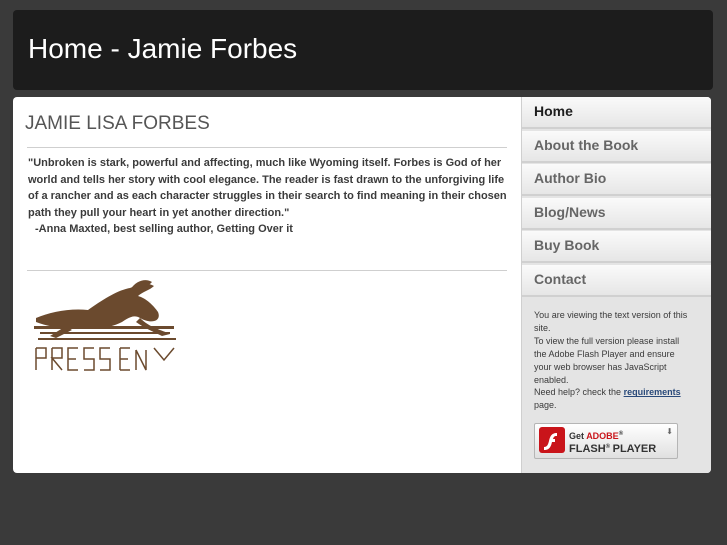 The height and width of the screenshot is (545, 727). Describe the element at coordinates (634, 449) in the screenshot. I see `flash-player-text: PLAYER` at that location.